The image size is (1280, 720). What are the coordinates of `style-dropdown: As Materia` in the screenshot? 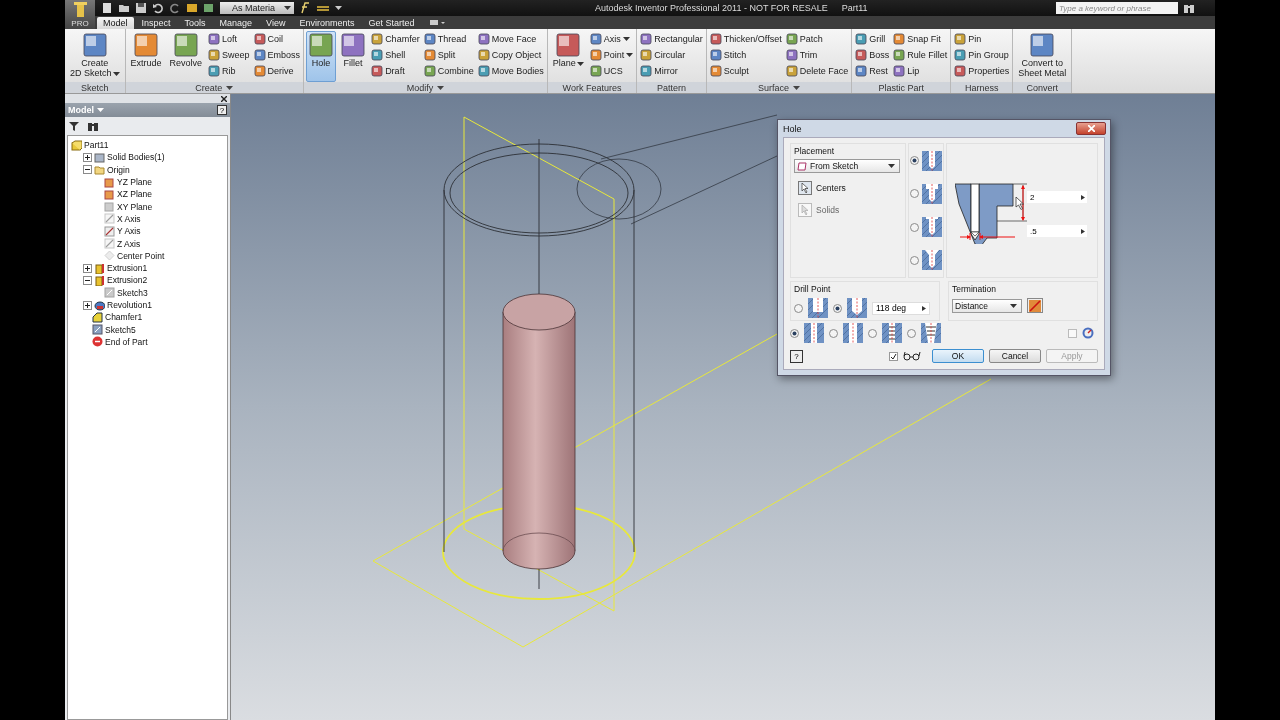 It's located at (257, 8).